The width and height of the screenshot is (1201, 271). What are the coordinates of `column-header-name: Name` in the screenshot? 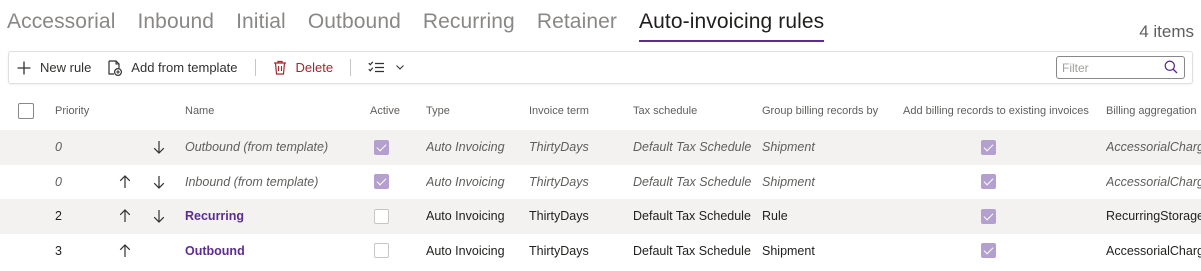 It's located at (275, 111).